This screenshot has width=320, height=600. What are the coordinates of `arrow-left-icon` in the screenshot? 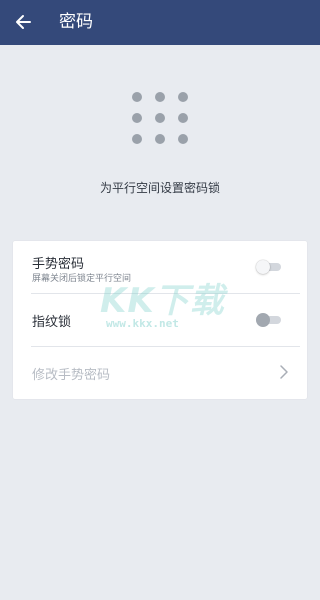 It's located at (23, 22).